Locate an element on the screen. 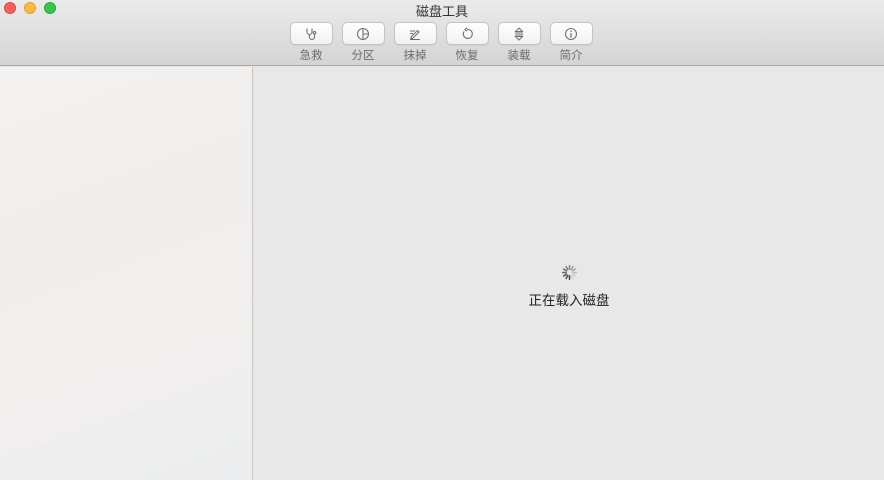 Image resolution: width=884 pixels, height=480 pixels. erase-icon is located at coordinates (415, 34).